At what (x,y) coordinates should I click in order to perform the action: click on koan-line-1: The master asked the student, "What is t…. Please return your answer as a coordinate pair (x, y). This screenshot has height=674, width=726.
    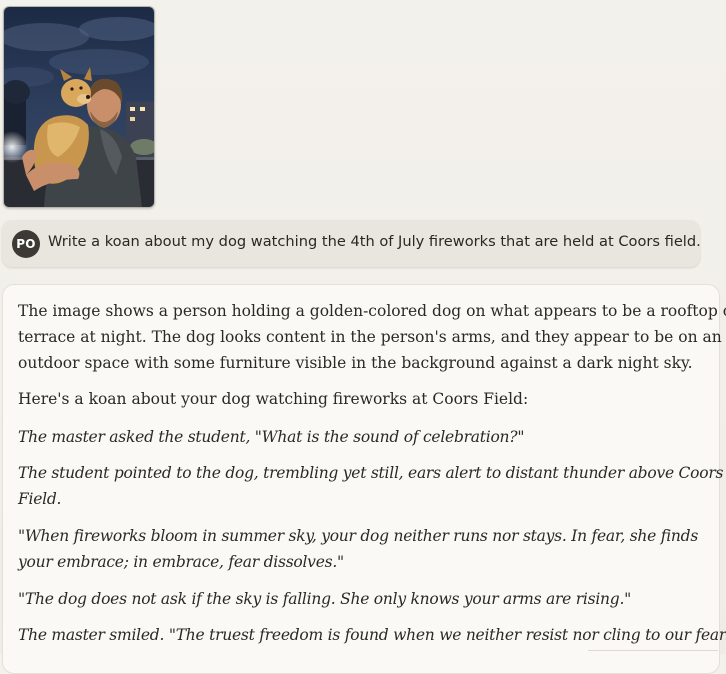
    Looking at the image, I should click on (271, 437).